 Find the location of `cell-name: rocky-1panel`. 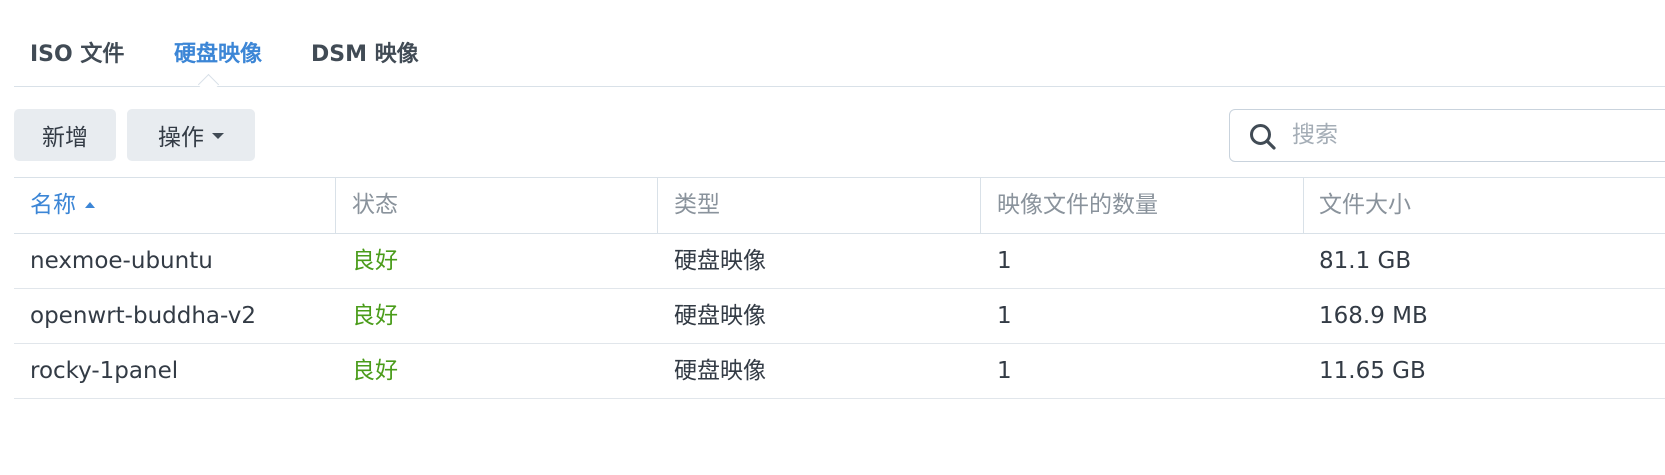

cell-name: rocky-1panel is located at coordinates (104, 371).